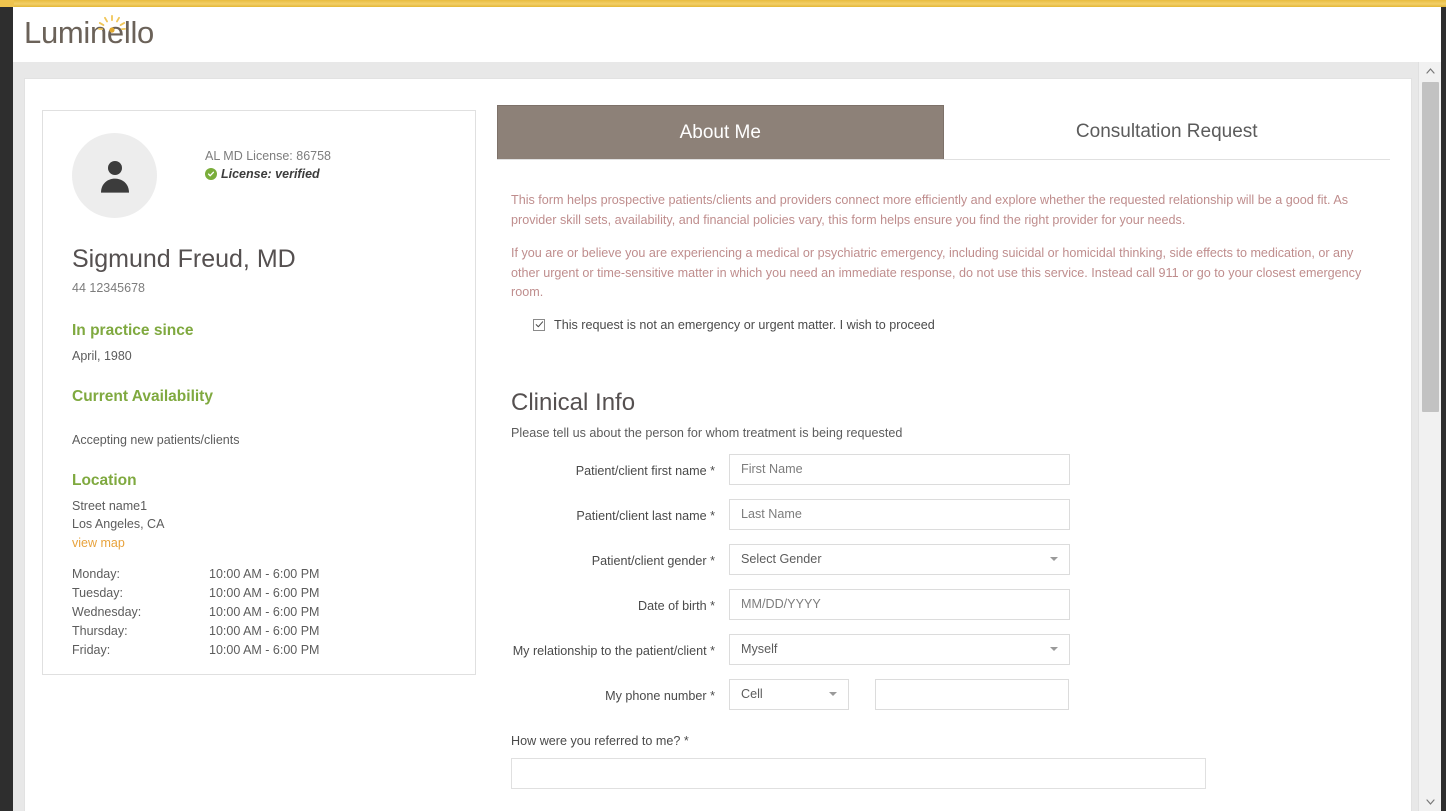 Image resolution: width=1446 pixels, height=811 pixels. I want to click on form-row-dob: Date of birth * MM/DD/YYYY, so click(943, 604).